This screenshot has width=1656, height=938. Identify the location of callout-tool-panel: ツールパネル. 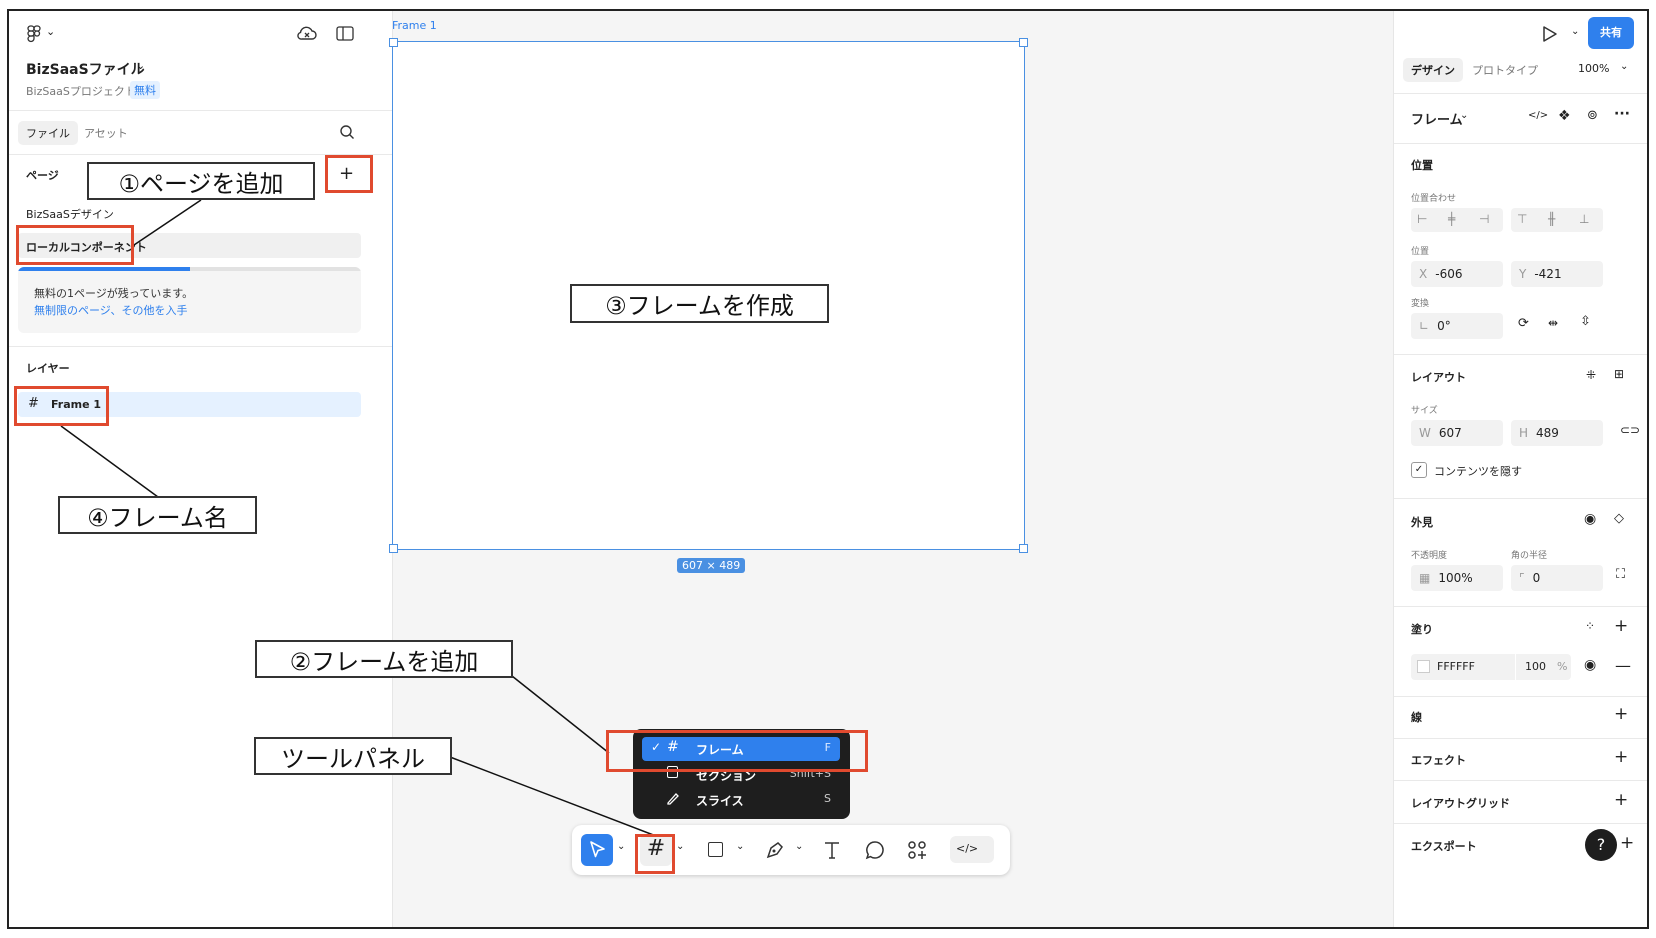
(353, 756).